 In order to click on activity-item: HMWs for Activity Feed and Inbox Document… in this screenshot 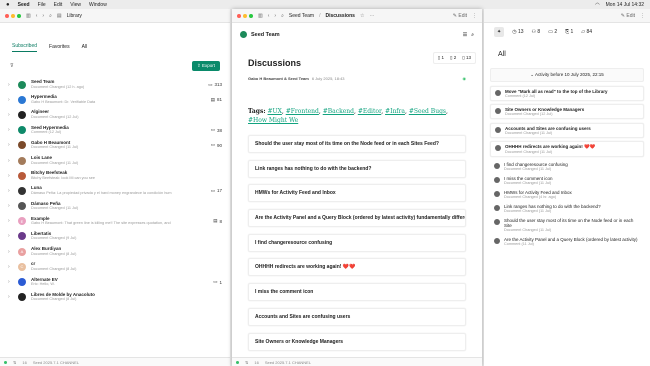, I will do `click(567, 194)`.